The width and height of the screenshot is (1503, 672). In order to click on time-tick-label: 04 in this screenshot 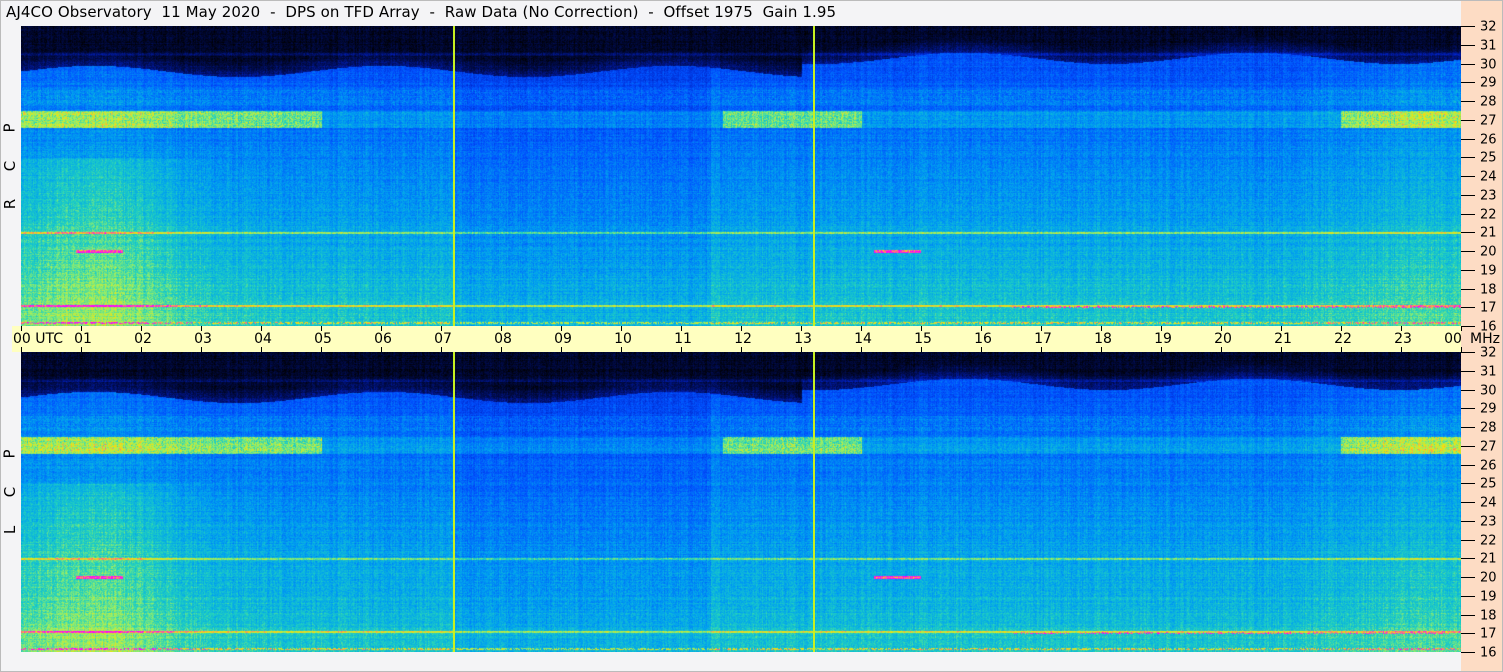, I will do `click(263, 339)`.